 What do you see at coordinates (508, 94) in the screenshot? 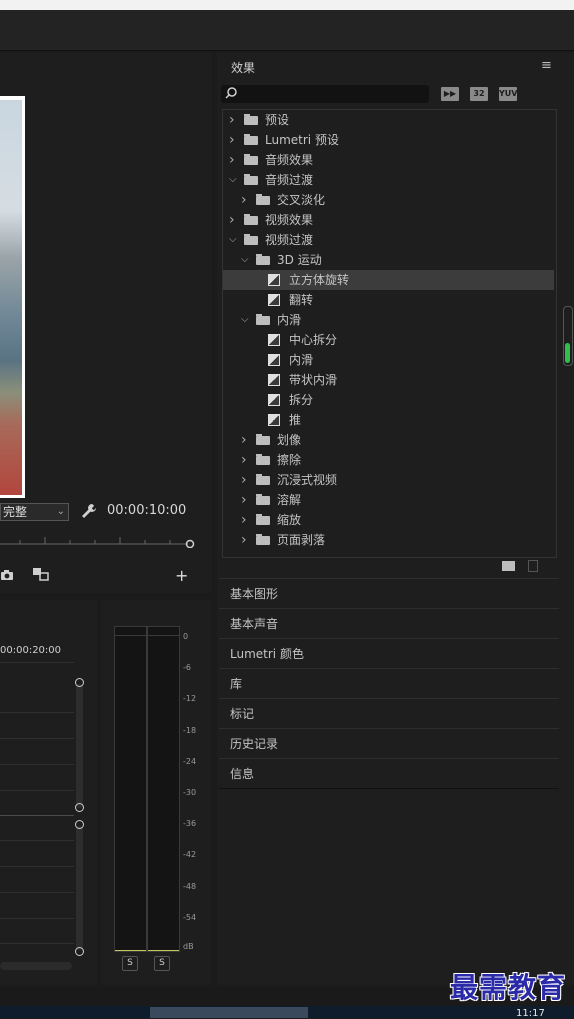
I see `yuv-effects-icon: YUV` at bounding box center [508, 94].